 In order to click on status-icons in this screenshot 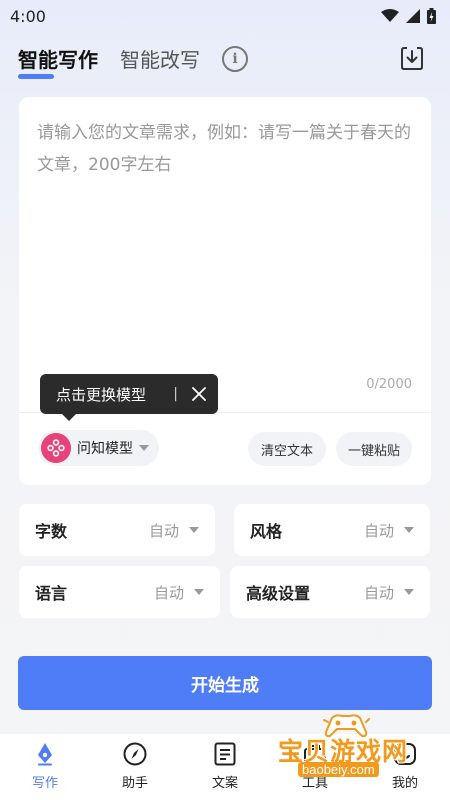, I will do `click(408, 16)`.